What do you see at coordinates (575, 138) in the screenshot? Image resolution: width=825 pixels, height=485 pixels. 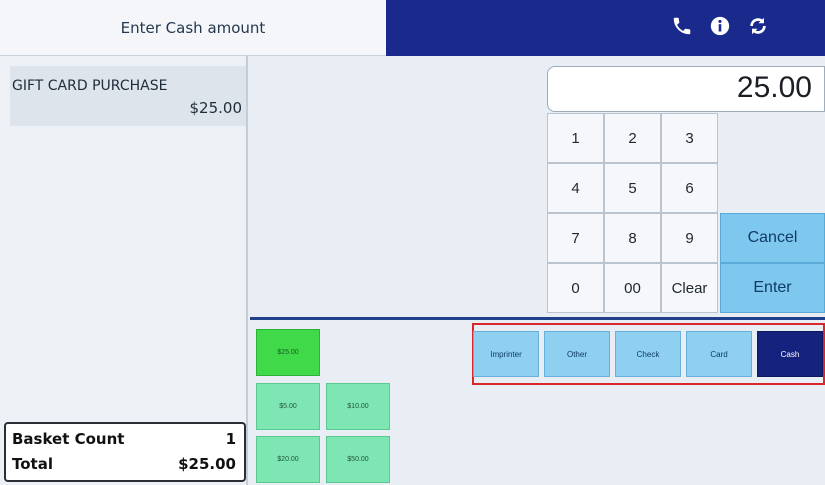 I see `key-1: 1` at bounding box center [575, 138].